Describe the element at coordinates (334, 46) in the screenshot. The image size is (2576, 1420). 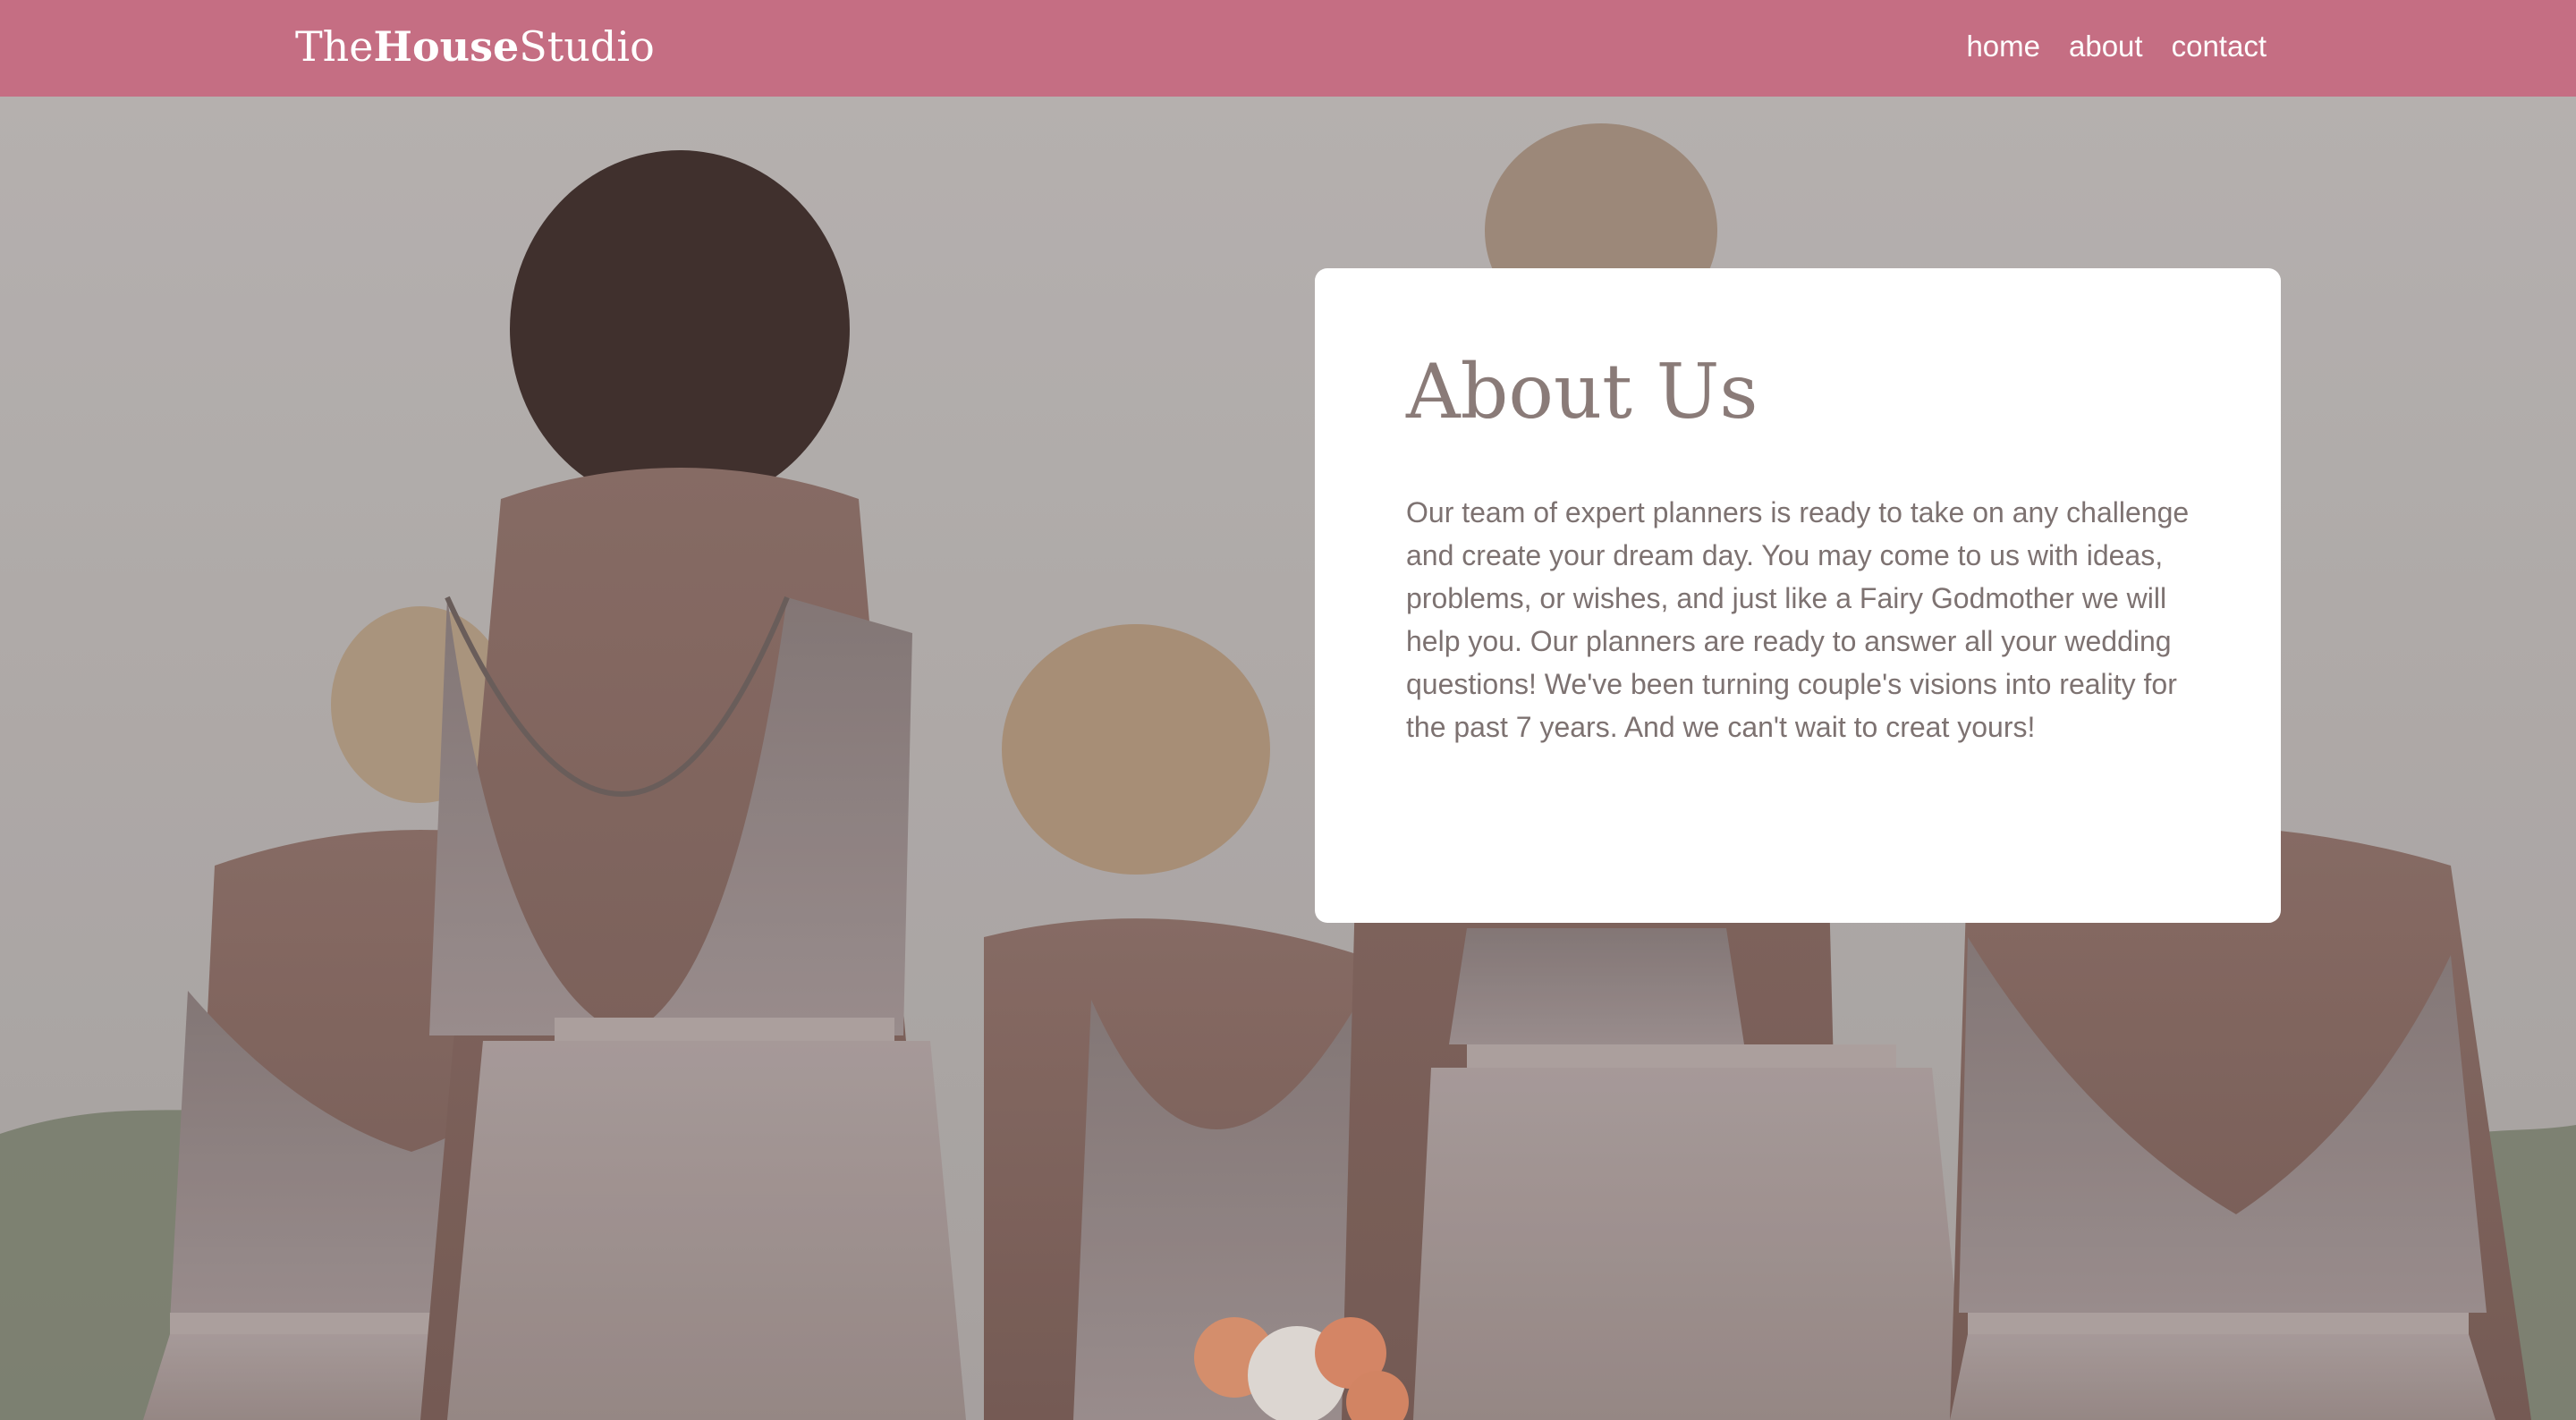
I see `logo-prefix: The` at that location.